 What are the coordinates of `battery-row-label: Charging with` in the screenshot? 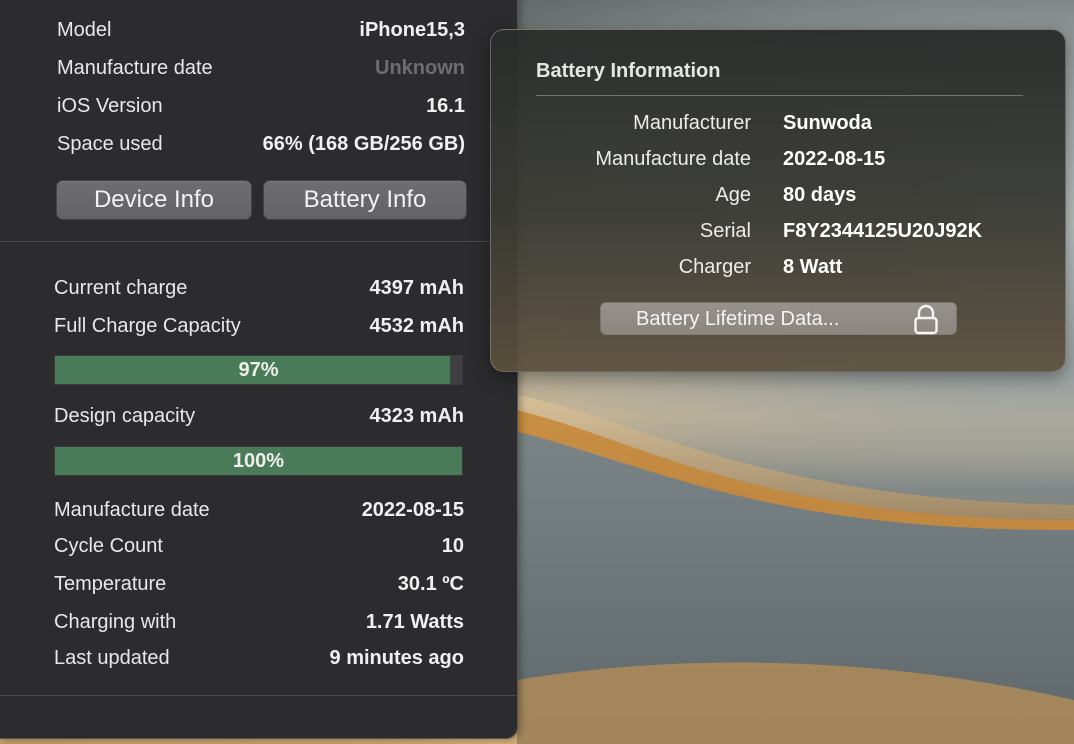 It's located at (115, 621).